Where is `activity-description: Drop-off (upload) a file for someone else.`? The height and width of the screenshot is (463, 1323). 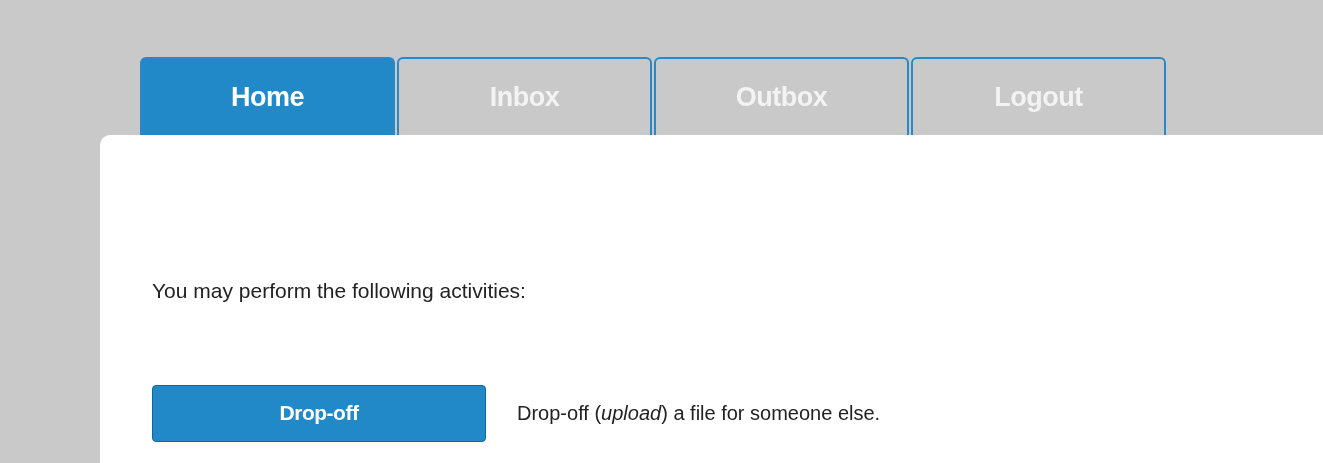 activity-description: Drop-off (upload) a file for someone else. is located at coordinates (699, 413).